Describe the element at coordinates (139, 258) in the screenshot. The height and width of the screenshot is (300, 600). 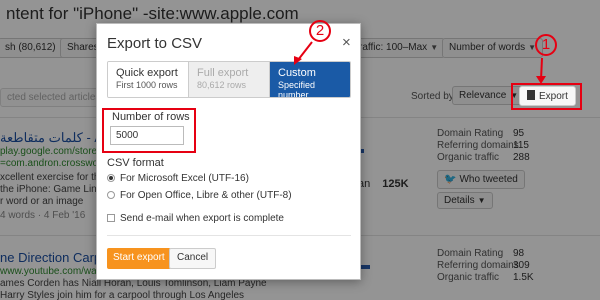
I see `start-export-button: Start export` at that location.